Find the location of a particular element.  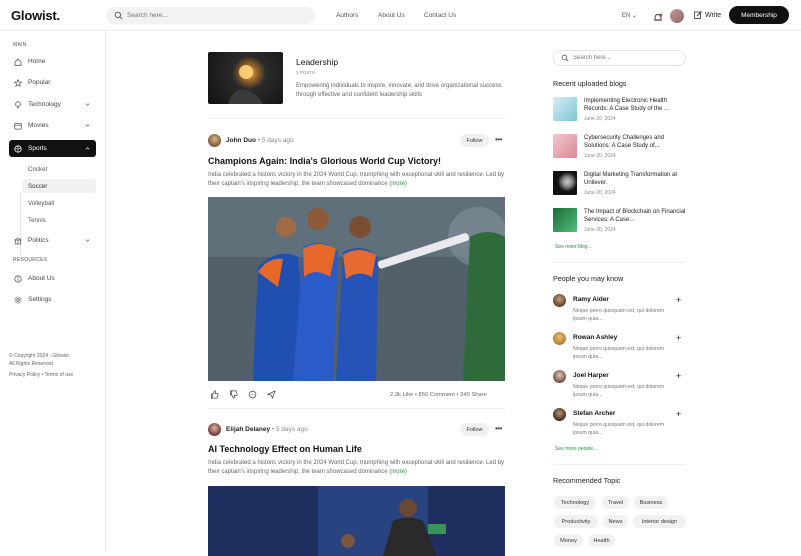

write-button: Write is located at coordinates (707, 15).